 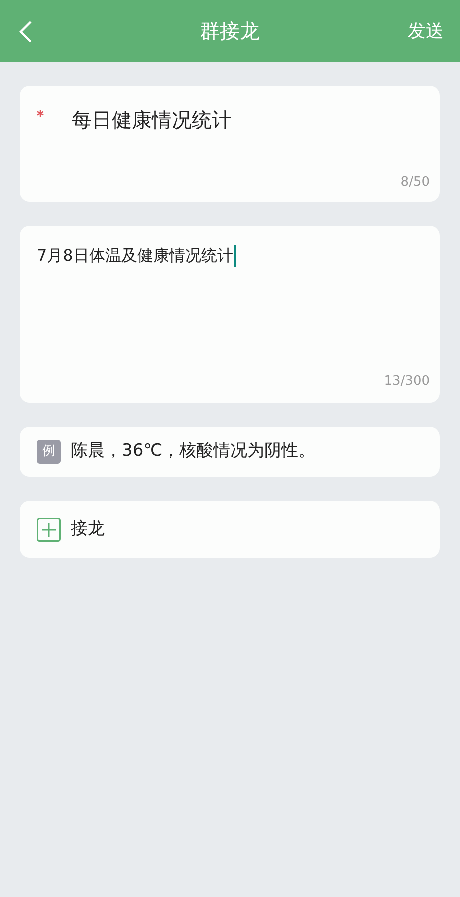 I want to click on add-entry-button: 接龙, so click(x=230, y=529).